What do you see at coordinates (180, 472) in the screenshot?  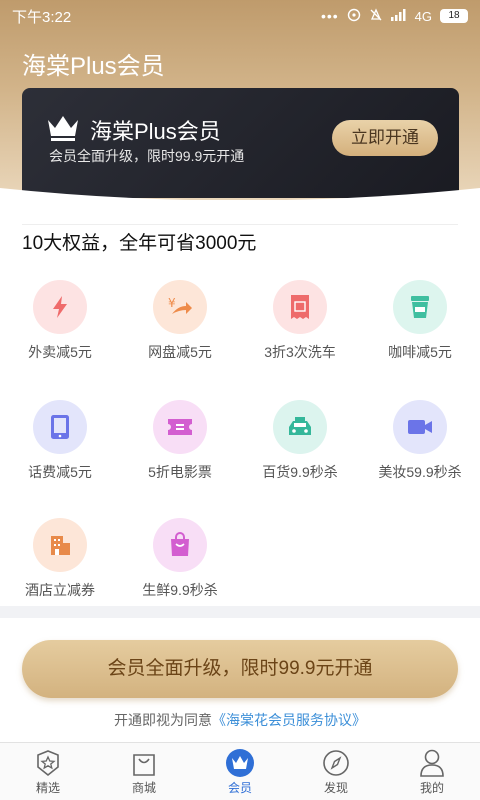 I see `benefit-label: 5折电影票` at bounding box center [180, 472].